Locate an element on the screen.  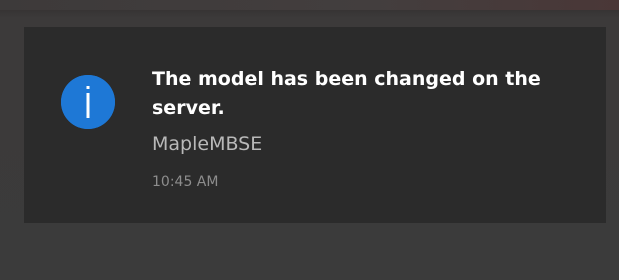
partially-visible-notification-edge is located at coordinates (309, 5).